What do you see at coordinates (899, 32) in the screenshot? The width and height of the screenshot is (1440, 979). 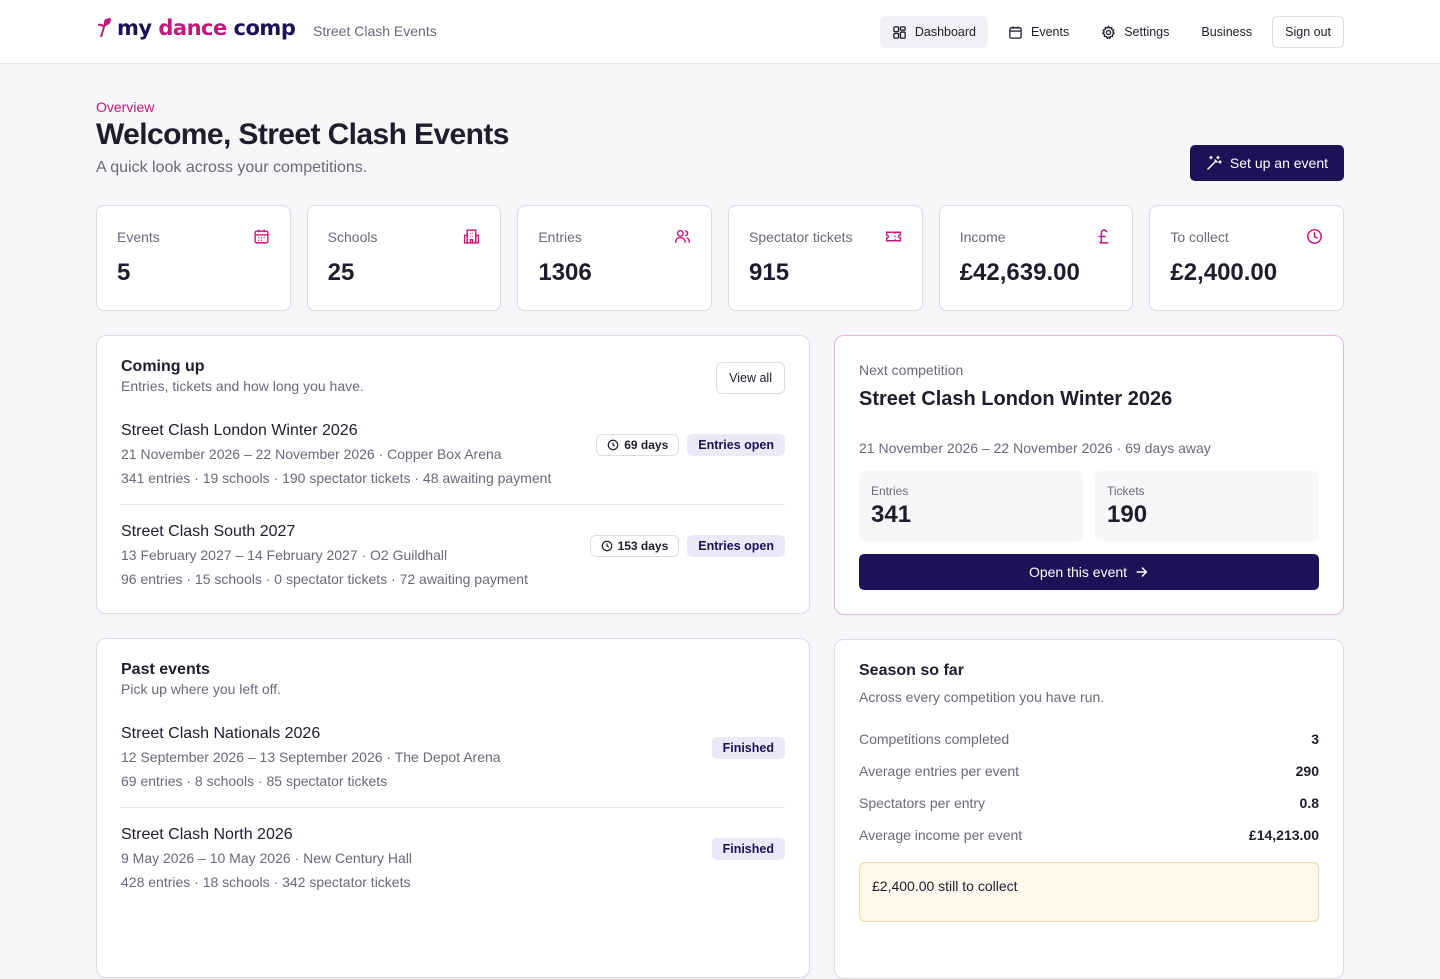 I see `dashboard-grid-icon` at bounding box center [899, 32].